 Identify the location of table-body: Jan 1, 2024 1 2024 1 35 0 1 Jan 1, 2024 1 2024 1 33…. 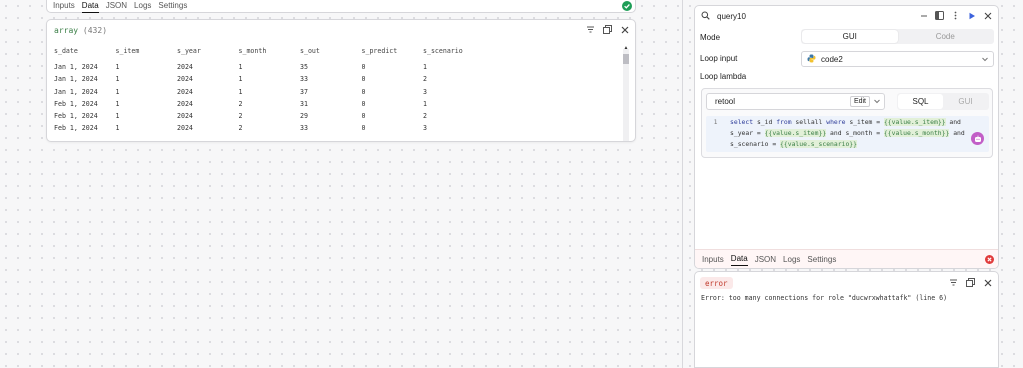
(338, 97).